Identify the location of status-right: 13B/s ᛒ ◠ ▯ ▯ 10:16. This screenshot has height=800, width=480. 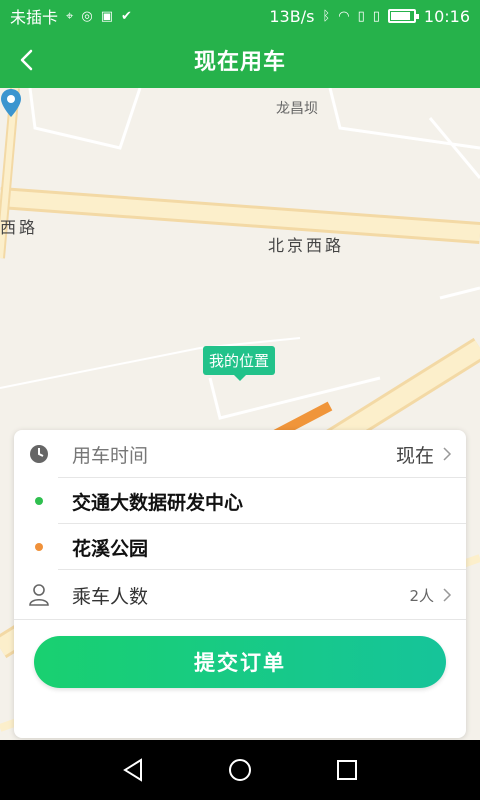
(369, 16).